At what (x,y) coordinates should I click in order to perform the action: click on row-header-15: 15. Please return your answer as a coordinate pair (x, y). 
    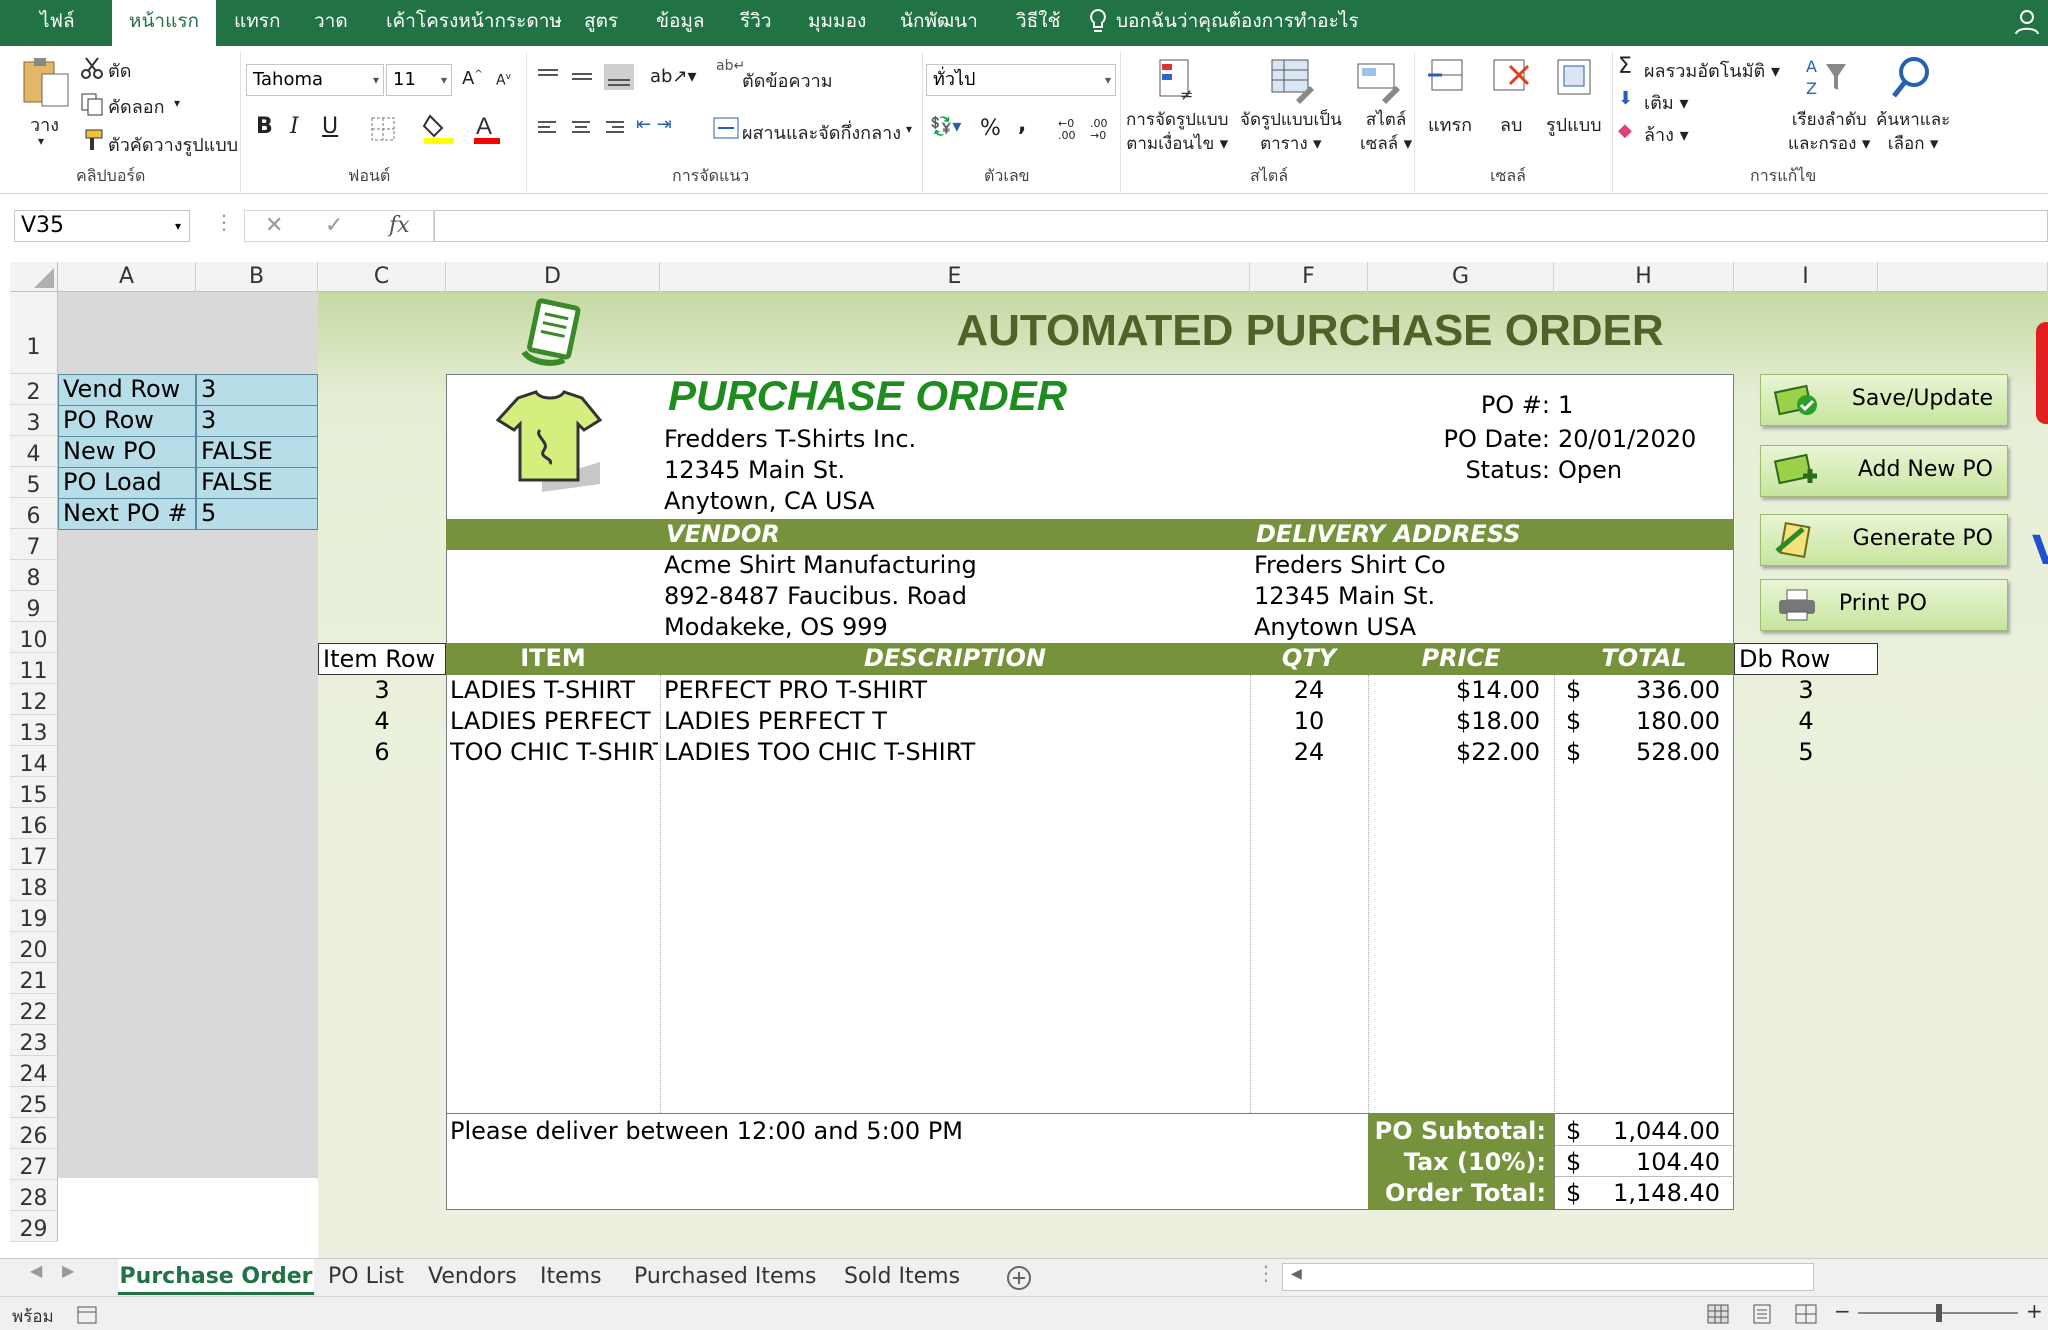
    Looking at the image, I should click on (34, 792).